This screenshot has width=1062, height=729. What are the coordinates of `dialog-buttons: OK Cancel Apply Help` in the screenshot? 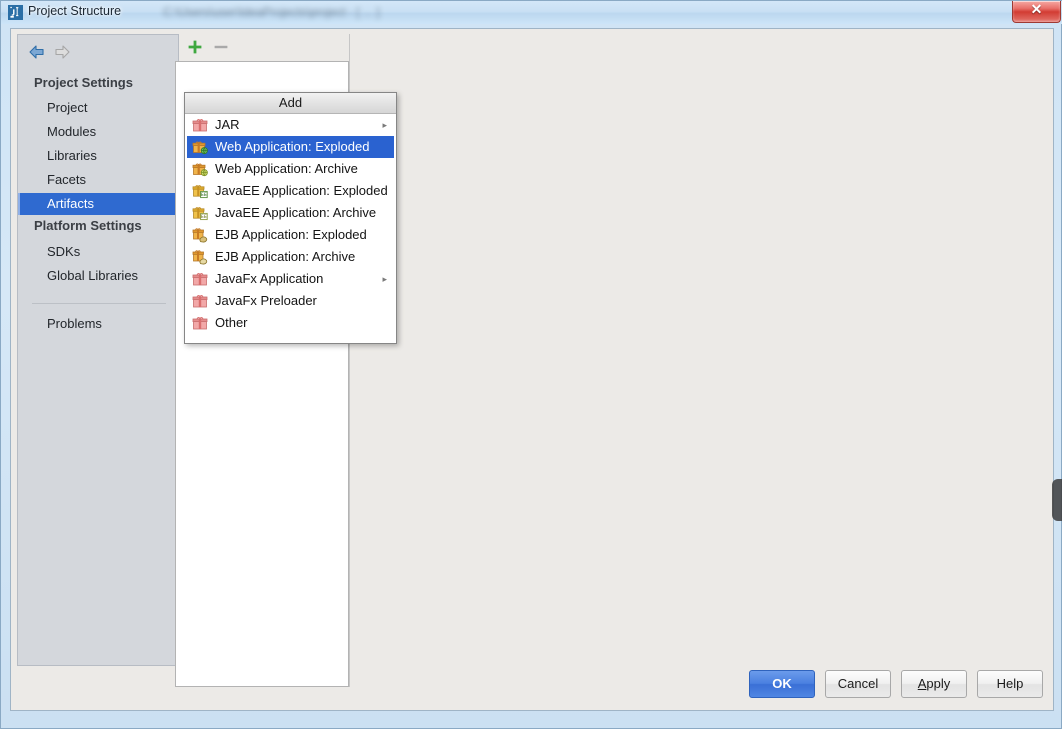 It's located at (533, 685).